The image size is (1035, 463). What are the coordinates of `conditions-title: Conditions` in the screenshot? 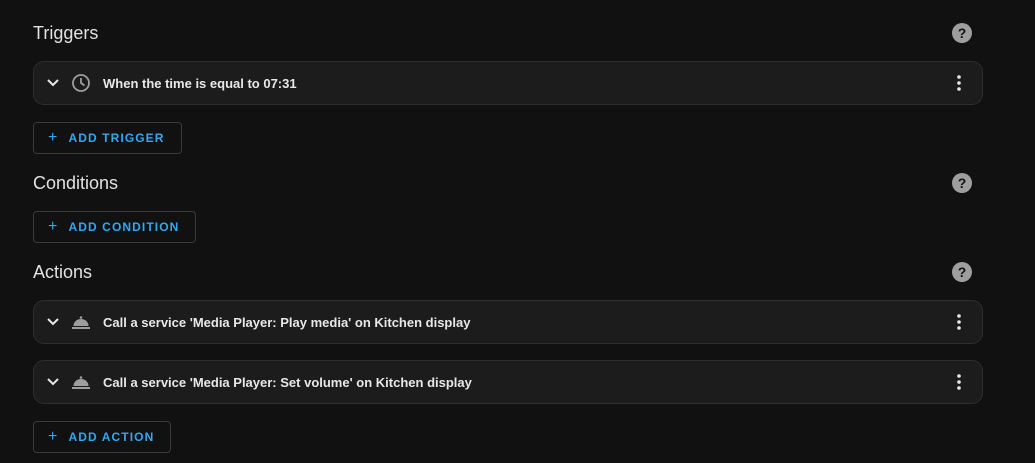 It's located at (76, 182).